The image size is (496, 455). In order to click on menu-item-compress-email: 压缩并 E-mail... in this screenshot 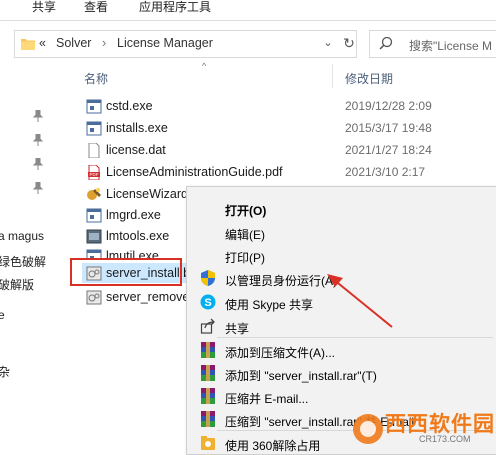, I will do `click(341, 396)`.